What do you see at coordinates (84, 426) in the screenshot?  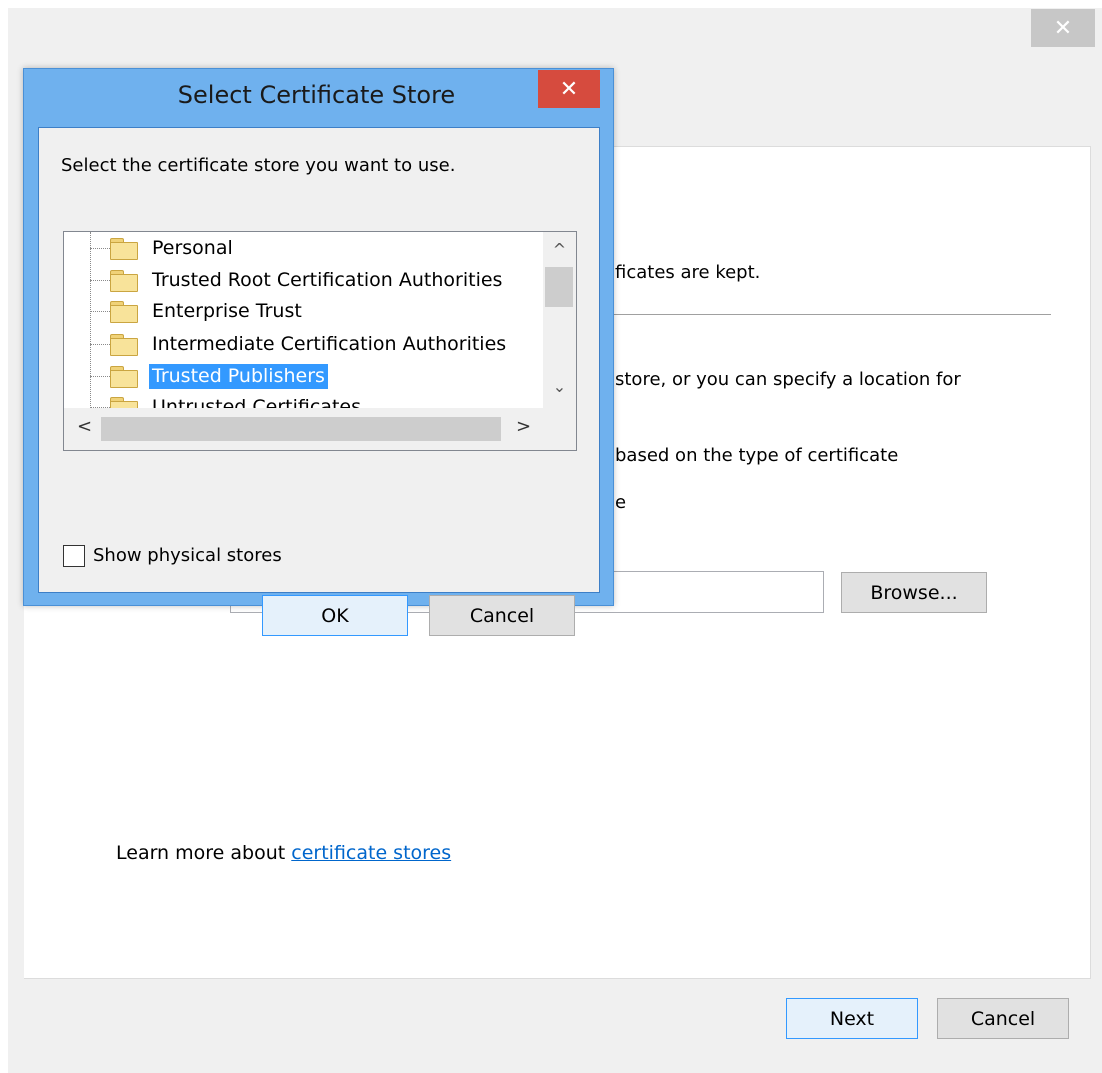 I see `scroll-left-arrow-icon: <` at bounding box center [84, 426].